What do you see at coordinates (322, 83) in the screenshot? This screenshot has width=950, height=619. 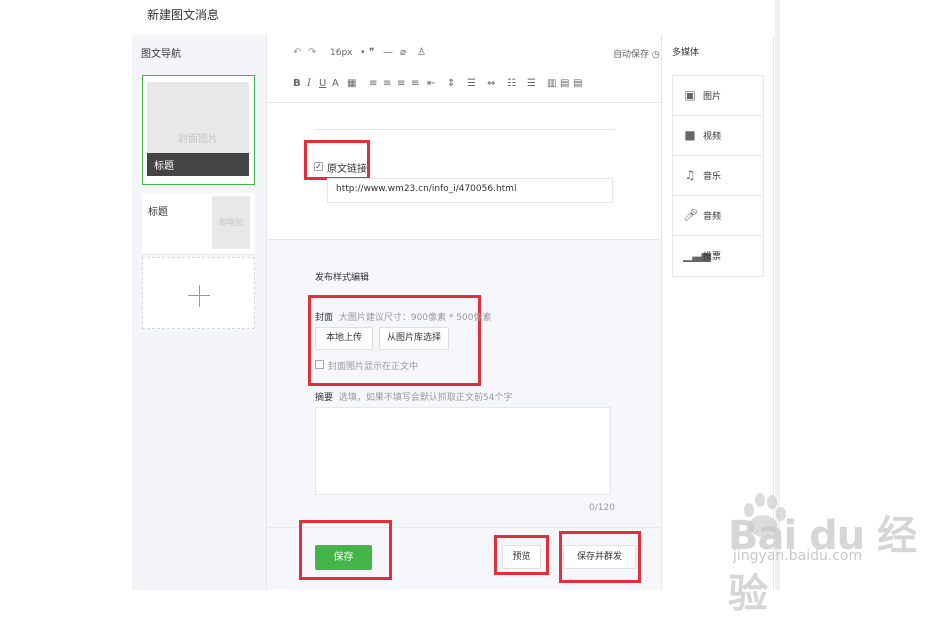 I see `underline-icon: U` at bounding box center [322, 83].